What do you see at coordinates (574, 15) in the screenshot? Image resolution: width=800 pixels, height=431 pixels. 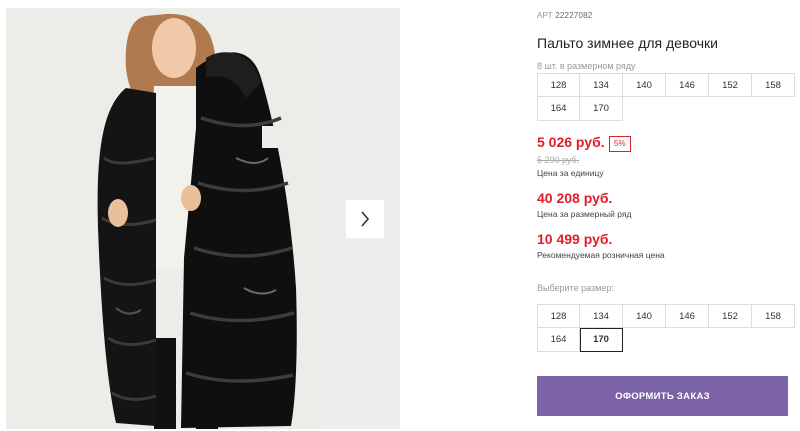 I see `article-code: 22227082` at bounding box center [574, 15].